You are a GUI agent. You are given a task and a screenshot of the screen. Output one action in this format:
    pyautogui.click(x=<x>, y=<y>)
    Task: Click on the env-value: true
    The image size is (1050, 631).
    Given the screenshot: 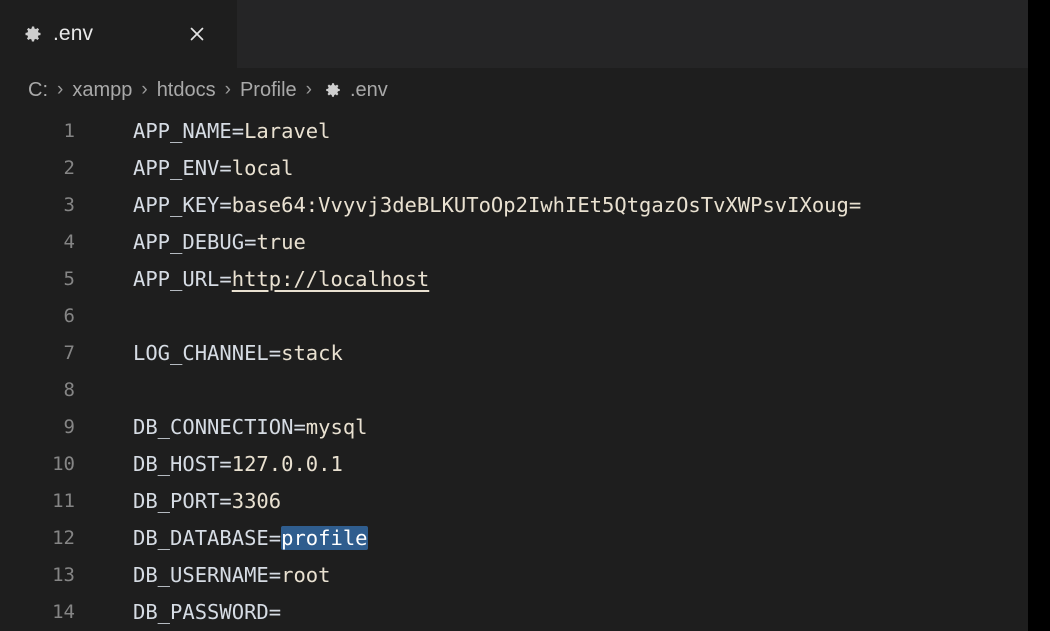 What is the action you would take?
    pyautogui.click(x=281, y=241)
    